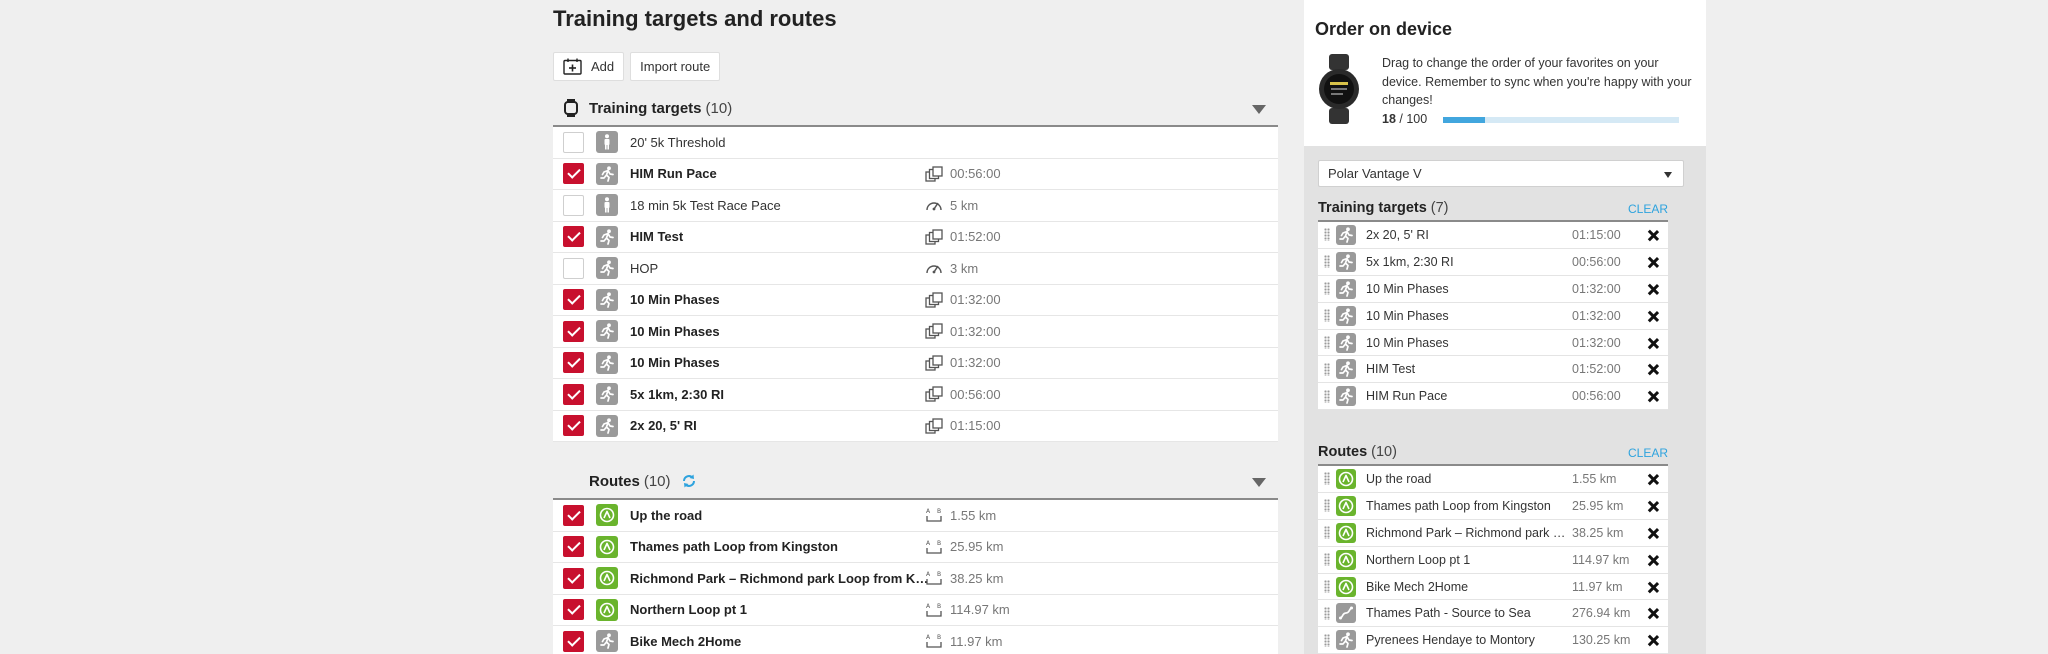 This screenshot has height=654, width=2048. I want to click on import-route-button: Import route, so click(675, 66).